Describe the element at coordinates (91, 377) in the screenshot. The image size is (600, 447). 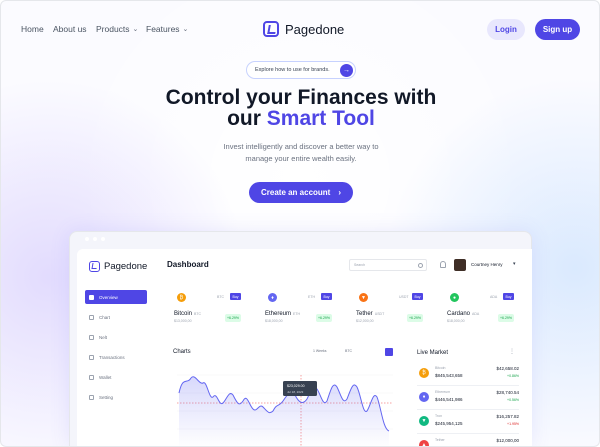
I see `wallet-icon` at that location.